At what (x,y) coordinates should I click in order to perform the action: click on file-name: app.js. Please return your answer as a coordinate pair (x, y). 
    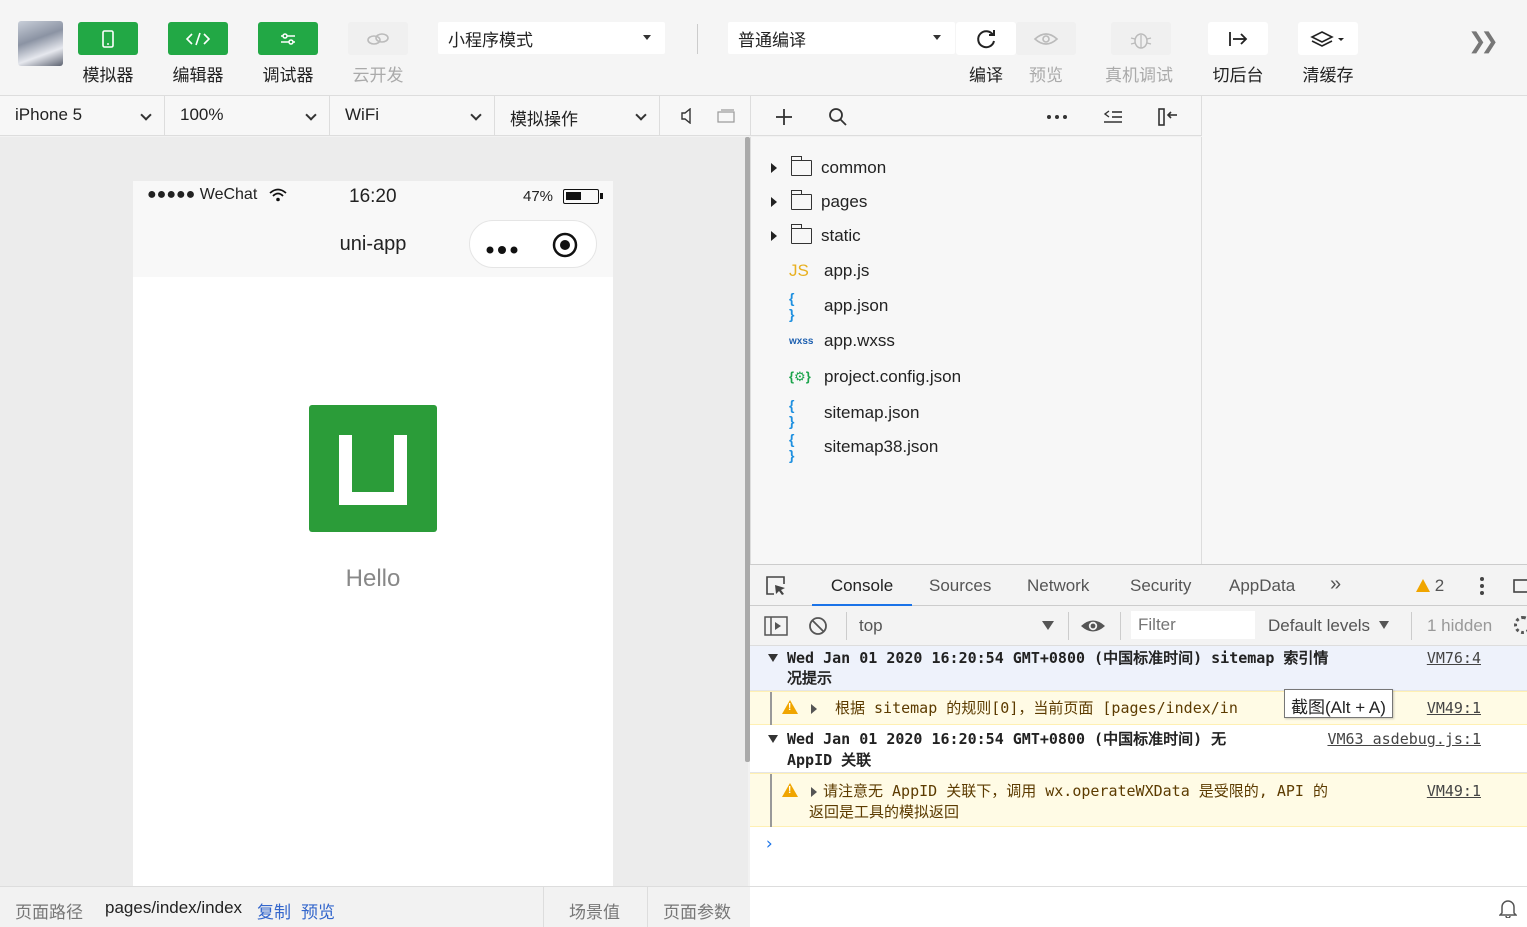
    Looking at the image, I should click on (847, 270).